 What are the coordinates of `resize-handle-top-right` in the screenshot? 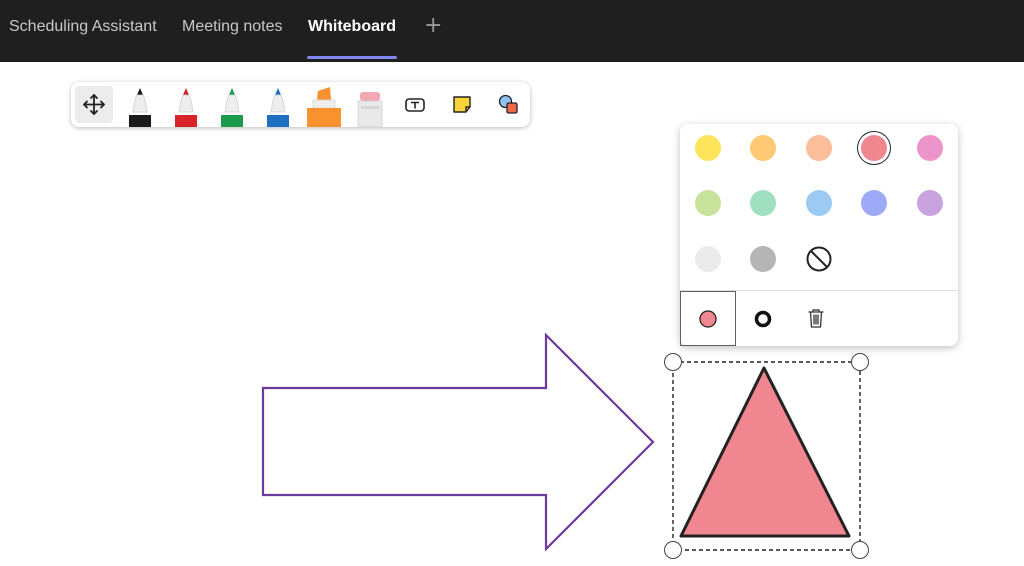 It's located at (860, 362).